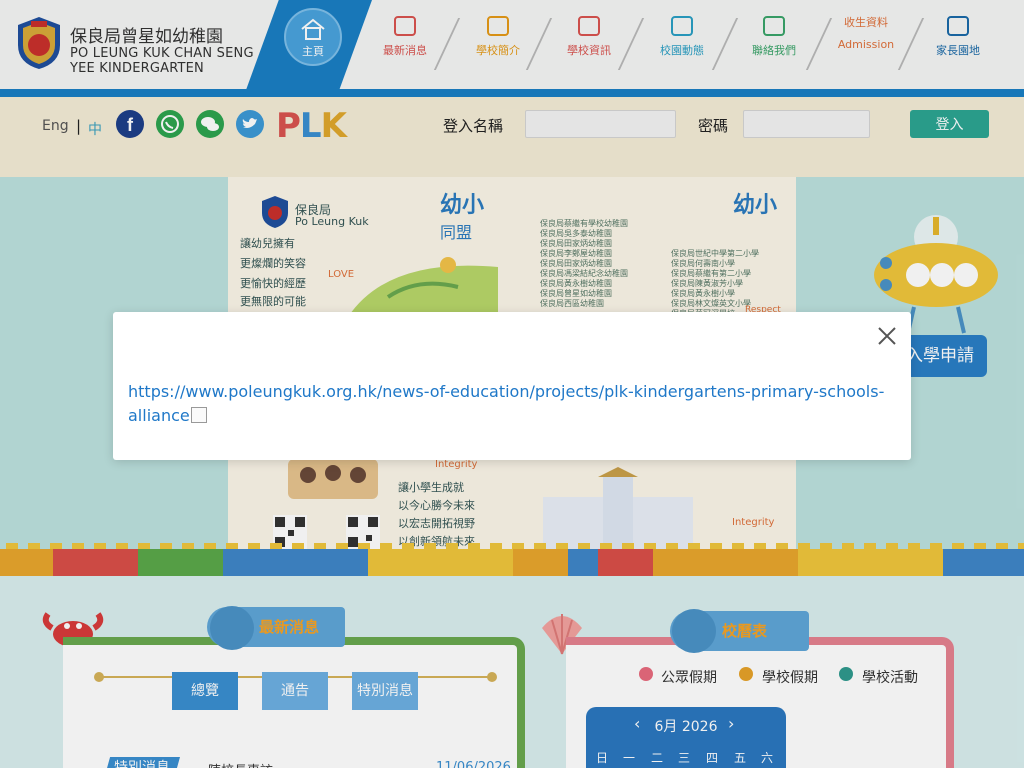 The height and width of the screenshot is (768, 1024). What do you see at coordinates (198, 414) in the screenshot?
I see `broken-image-icon` at bounding box center [198, 414].